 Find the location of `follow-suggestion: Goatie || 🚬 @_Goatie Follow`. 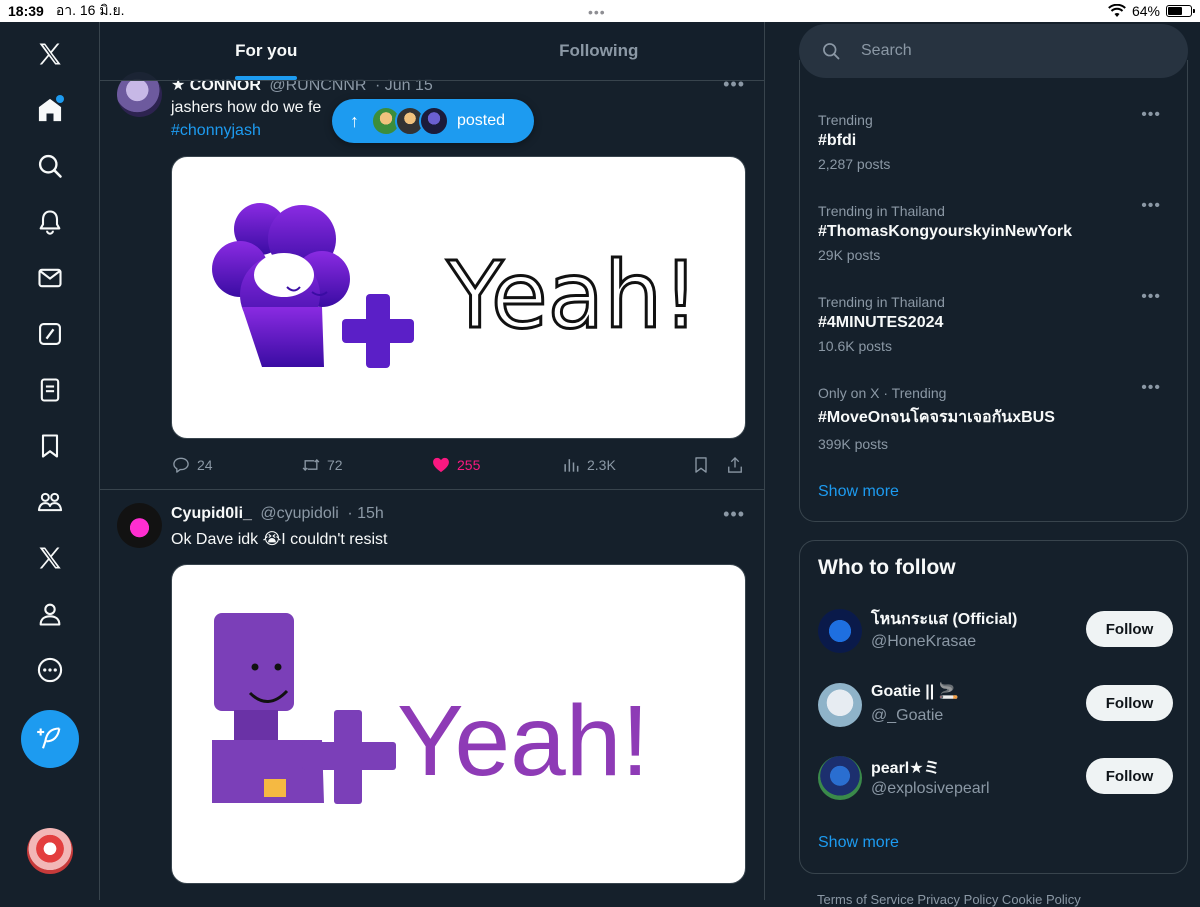

follow-suggestion: Goatie || 🚬 @_Goatie Follow is located at coordinates (995, 706).